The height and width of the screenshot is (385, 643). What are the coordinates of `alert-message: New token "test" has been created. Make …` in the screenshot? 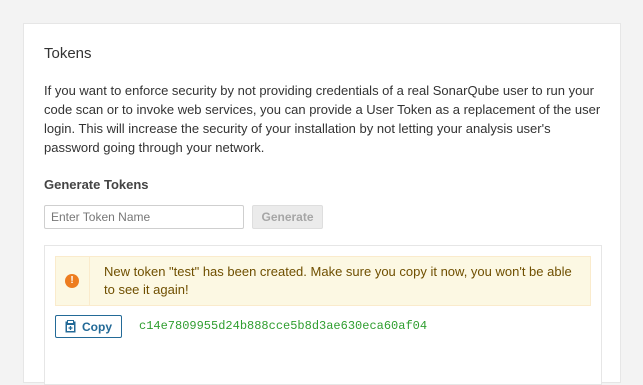 It's located at (338, 280).